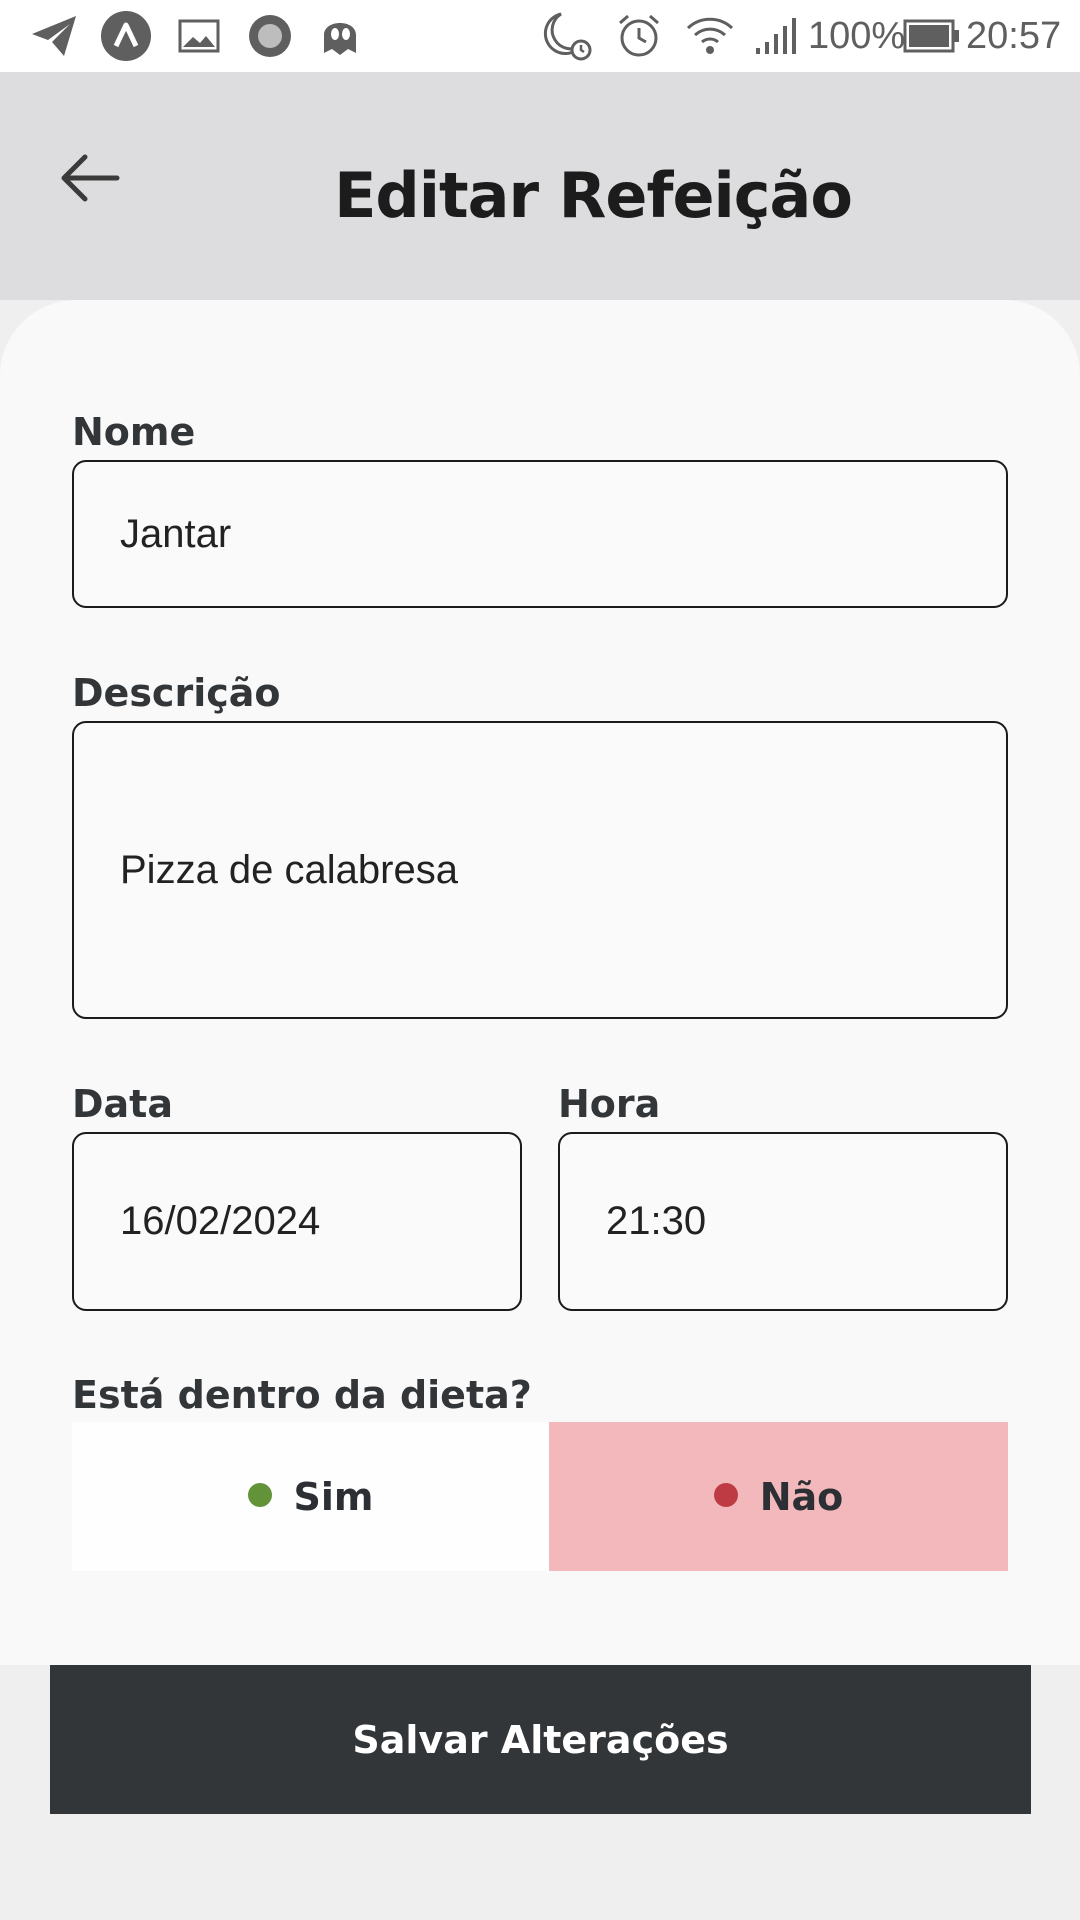 The height and width of the screenshot is (1920, 1080). Describe the element at coordinates (776, 36) in the screenshot. I see `cell-signal-icon` at that location.